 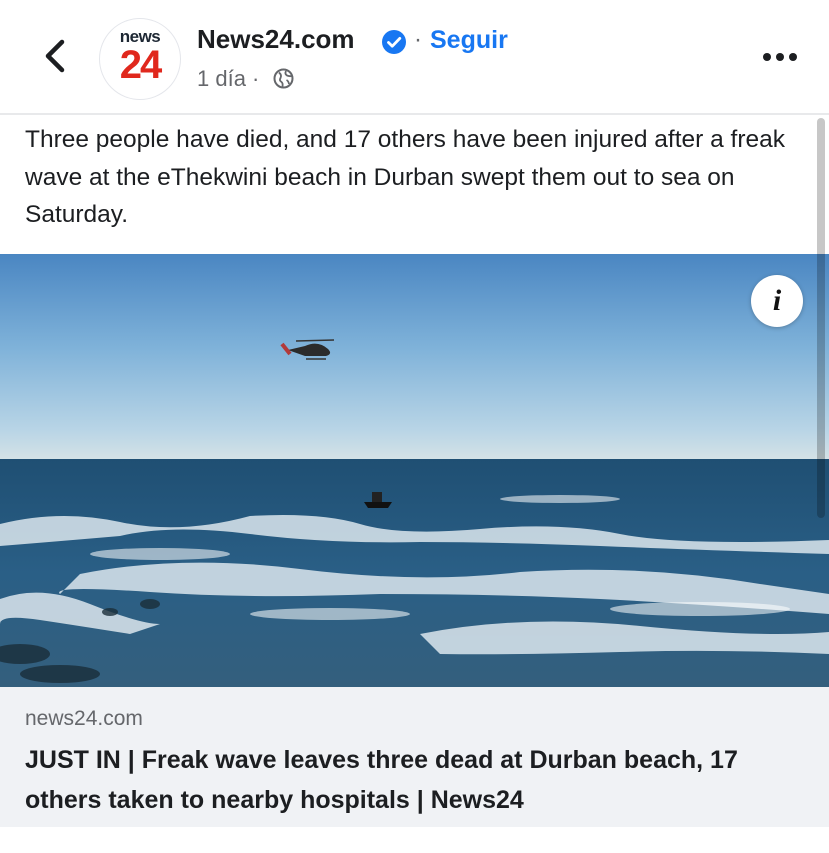 I want to click on info-icon: i, so click(x=777, y=300).